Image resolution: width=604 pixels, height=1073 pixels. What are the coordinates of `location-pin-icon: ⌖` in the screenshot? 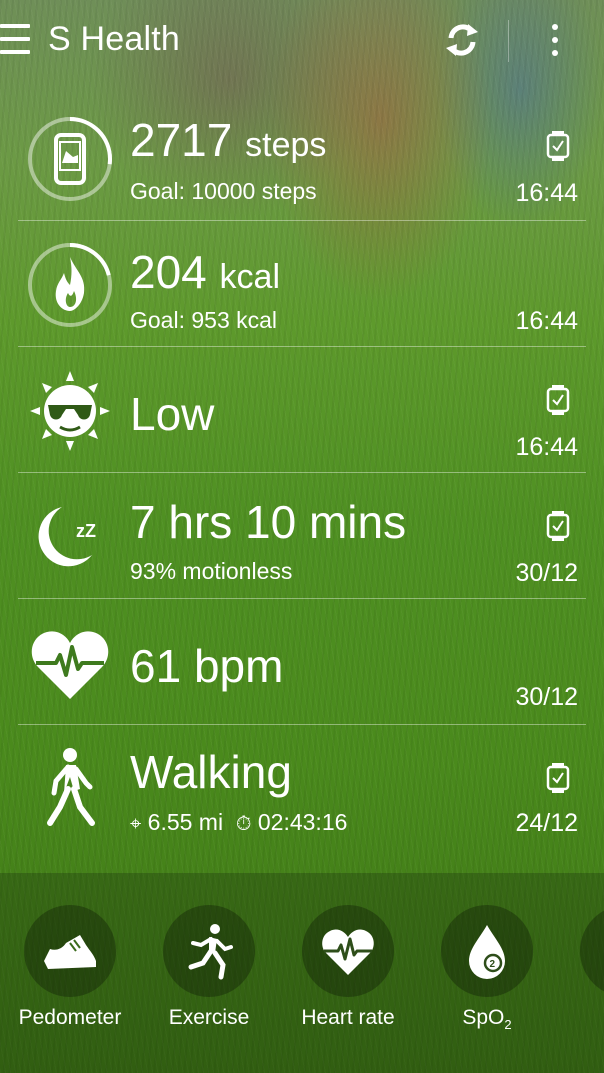 It's located at (136, 824).